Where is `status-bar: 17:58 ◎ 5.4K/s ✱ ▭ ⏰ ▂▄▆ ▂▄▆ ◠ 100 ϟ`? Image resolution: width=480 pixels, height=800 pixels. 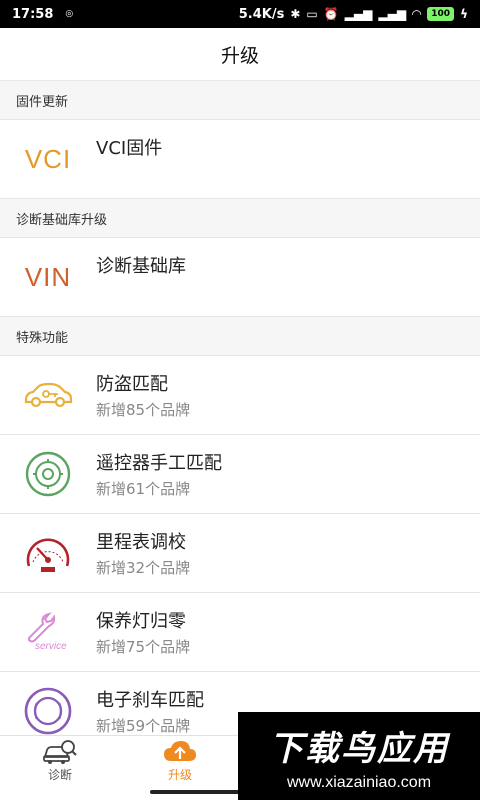 status-bar: 17:58 ◎ 5.4K/s ✱ ▭ ⏰ ▂▄▆ ▂▄▆ ◠ 100 ϟ is located at coordinates (240, 14).